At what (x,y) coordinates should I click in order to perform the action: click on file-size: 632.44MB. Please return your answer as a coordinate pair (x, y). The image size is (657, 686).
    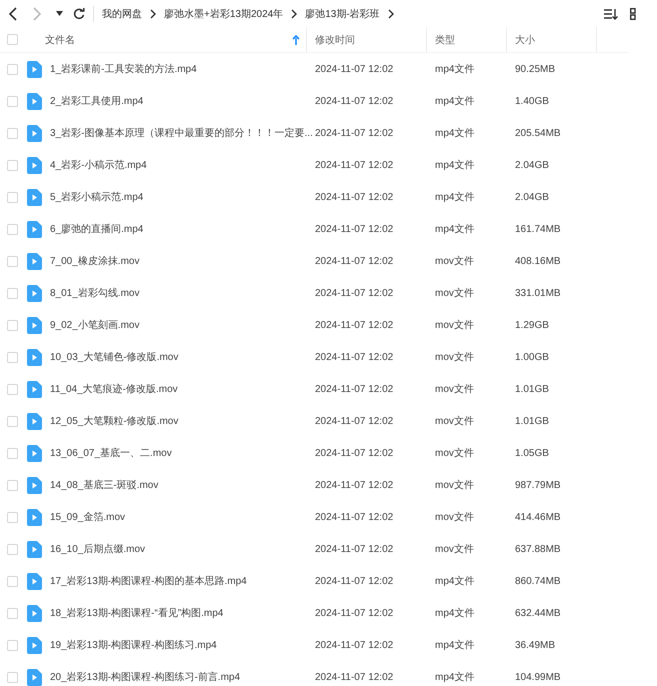
    Looking at the image, I should click on (538, 613).